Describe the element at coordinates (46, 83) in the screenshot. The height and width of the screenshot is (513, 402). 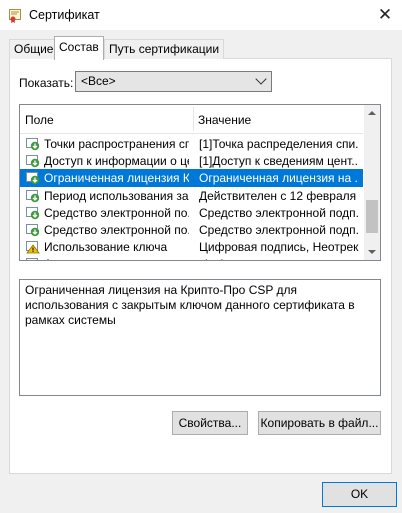
I see `show-label: Показать:` at that location.